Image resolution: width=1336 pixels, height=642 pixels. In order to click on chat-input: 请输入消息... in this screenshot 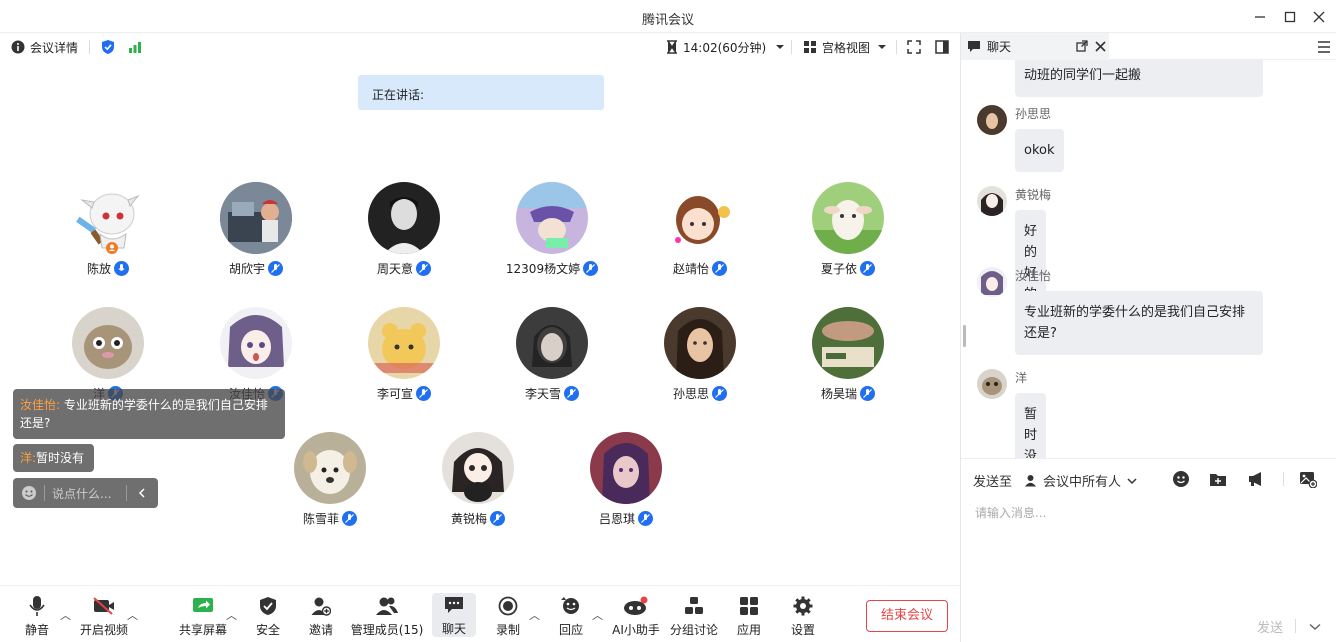, I will do `click(1010, 512)`.